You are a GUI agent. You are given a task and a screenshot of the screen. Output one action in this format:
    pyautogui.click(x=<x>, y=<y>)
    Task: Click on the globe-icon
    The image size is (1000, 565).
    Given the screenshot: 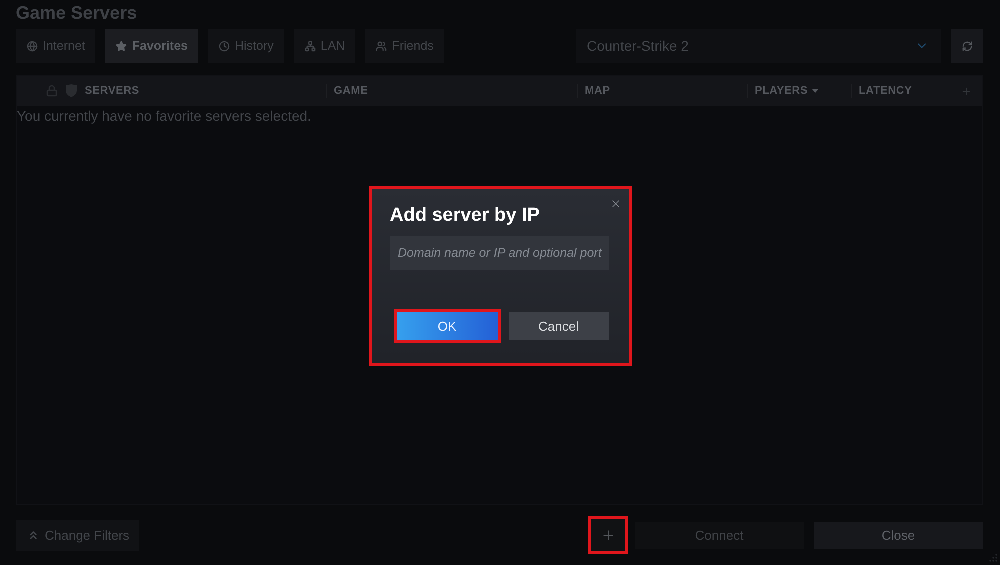 What is the action you would take?
    pyautogui.click(x=32, y=46)
    